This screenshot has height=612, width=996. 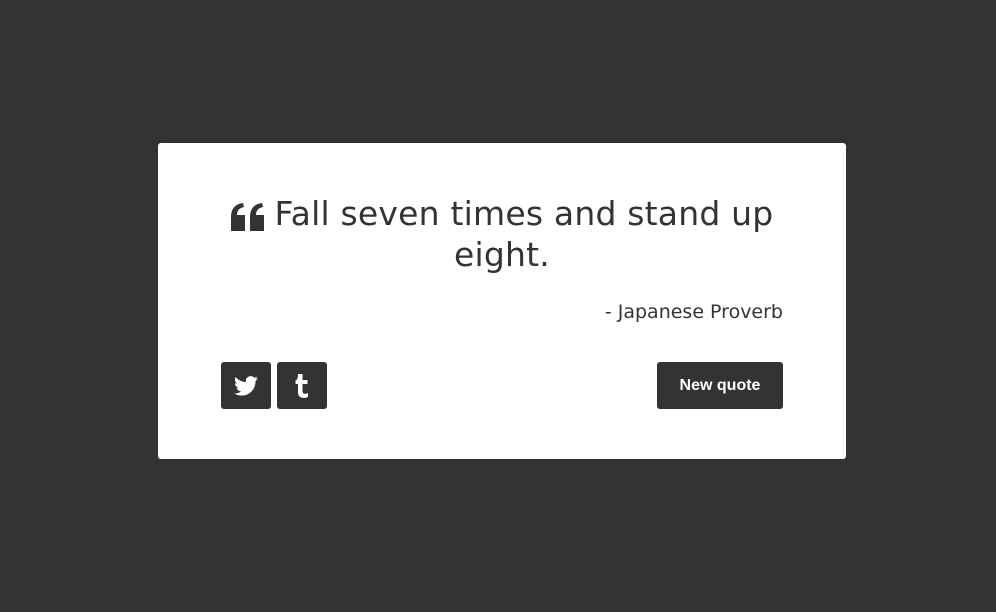 I want to click on quote-left-icon, so click(x=247, y=215).